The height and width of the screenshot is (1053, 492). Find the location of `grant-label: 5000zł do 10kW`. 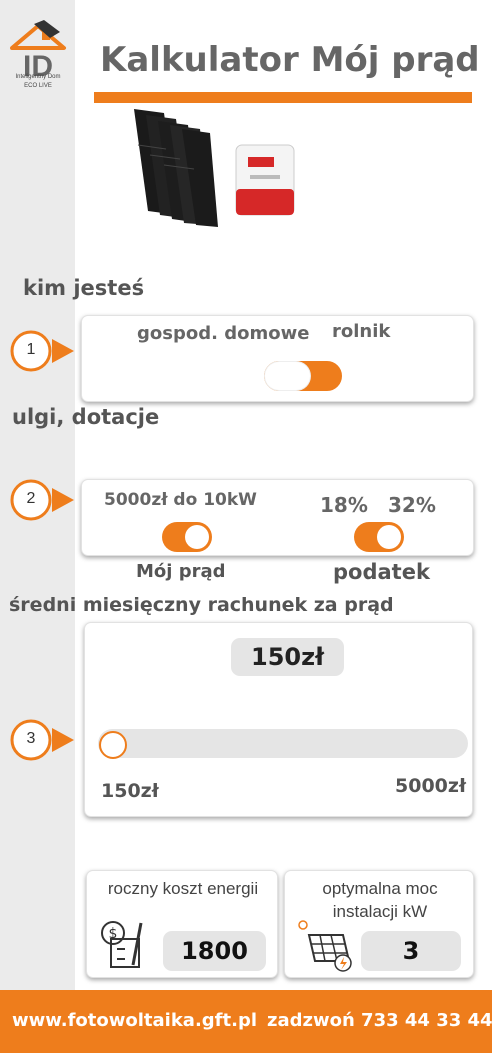

grant-label: 5000zł do 10kW is located at coordinates (180, 500).